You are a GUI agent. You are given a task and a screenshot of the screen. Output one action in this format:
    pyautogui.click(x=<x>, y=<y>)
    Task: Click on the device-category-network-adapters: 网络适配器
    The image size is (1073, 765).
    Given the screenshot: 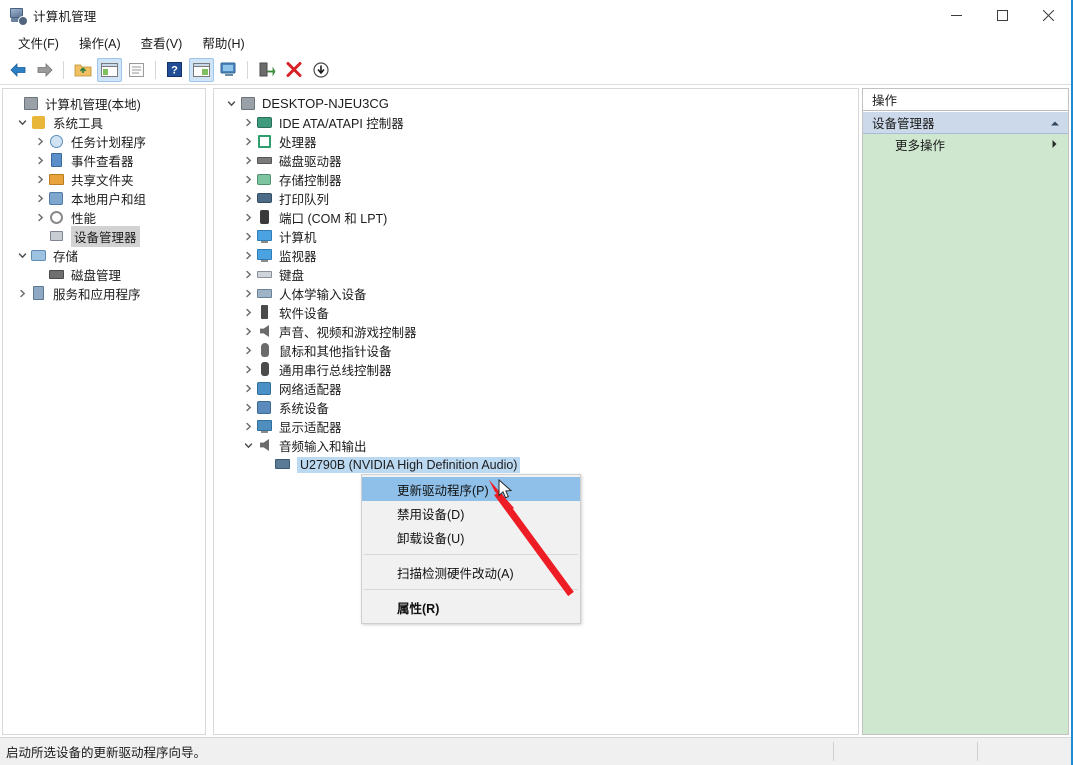 What is the action you would take?
    pyautogui.click(x=536, y=388)
    